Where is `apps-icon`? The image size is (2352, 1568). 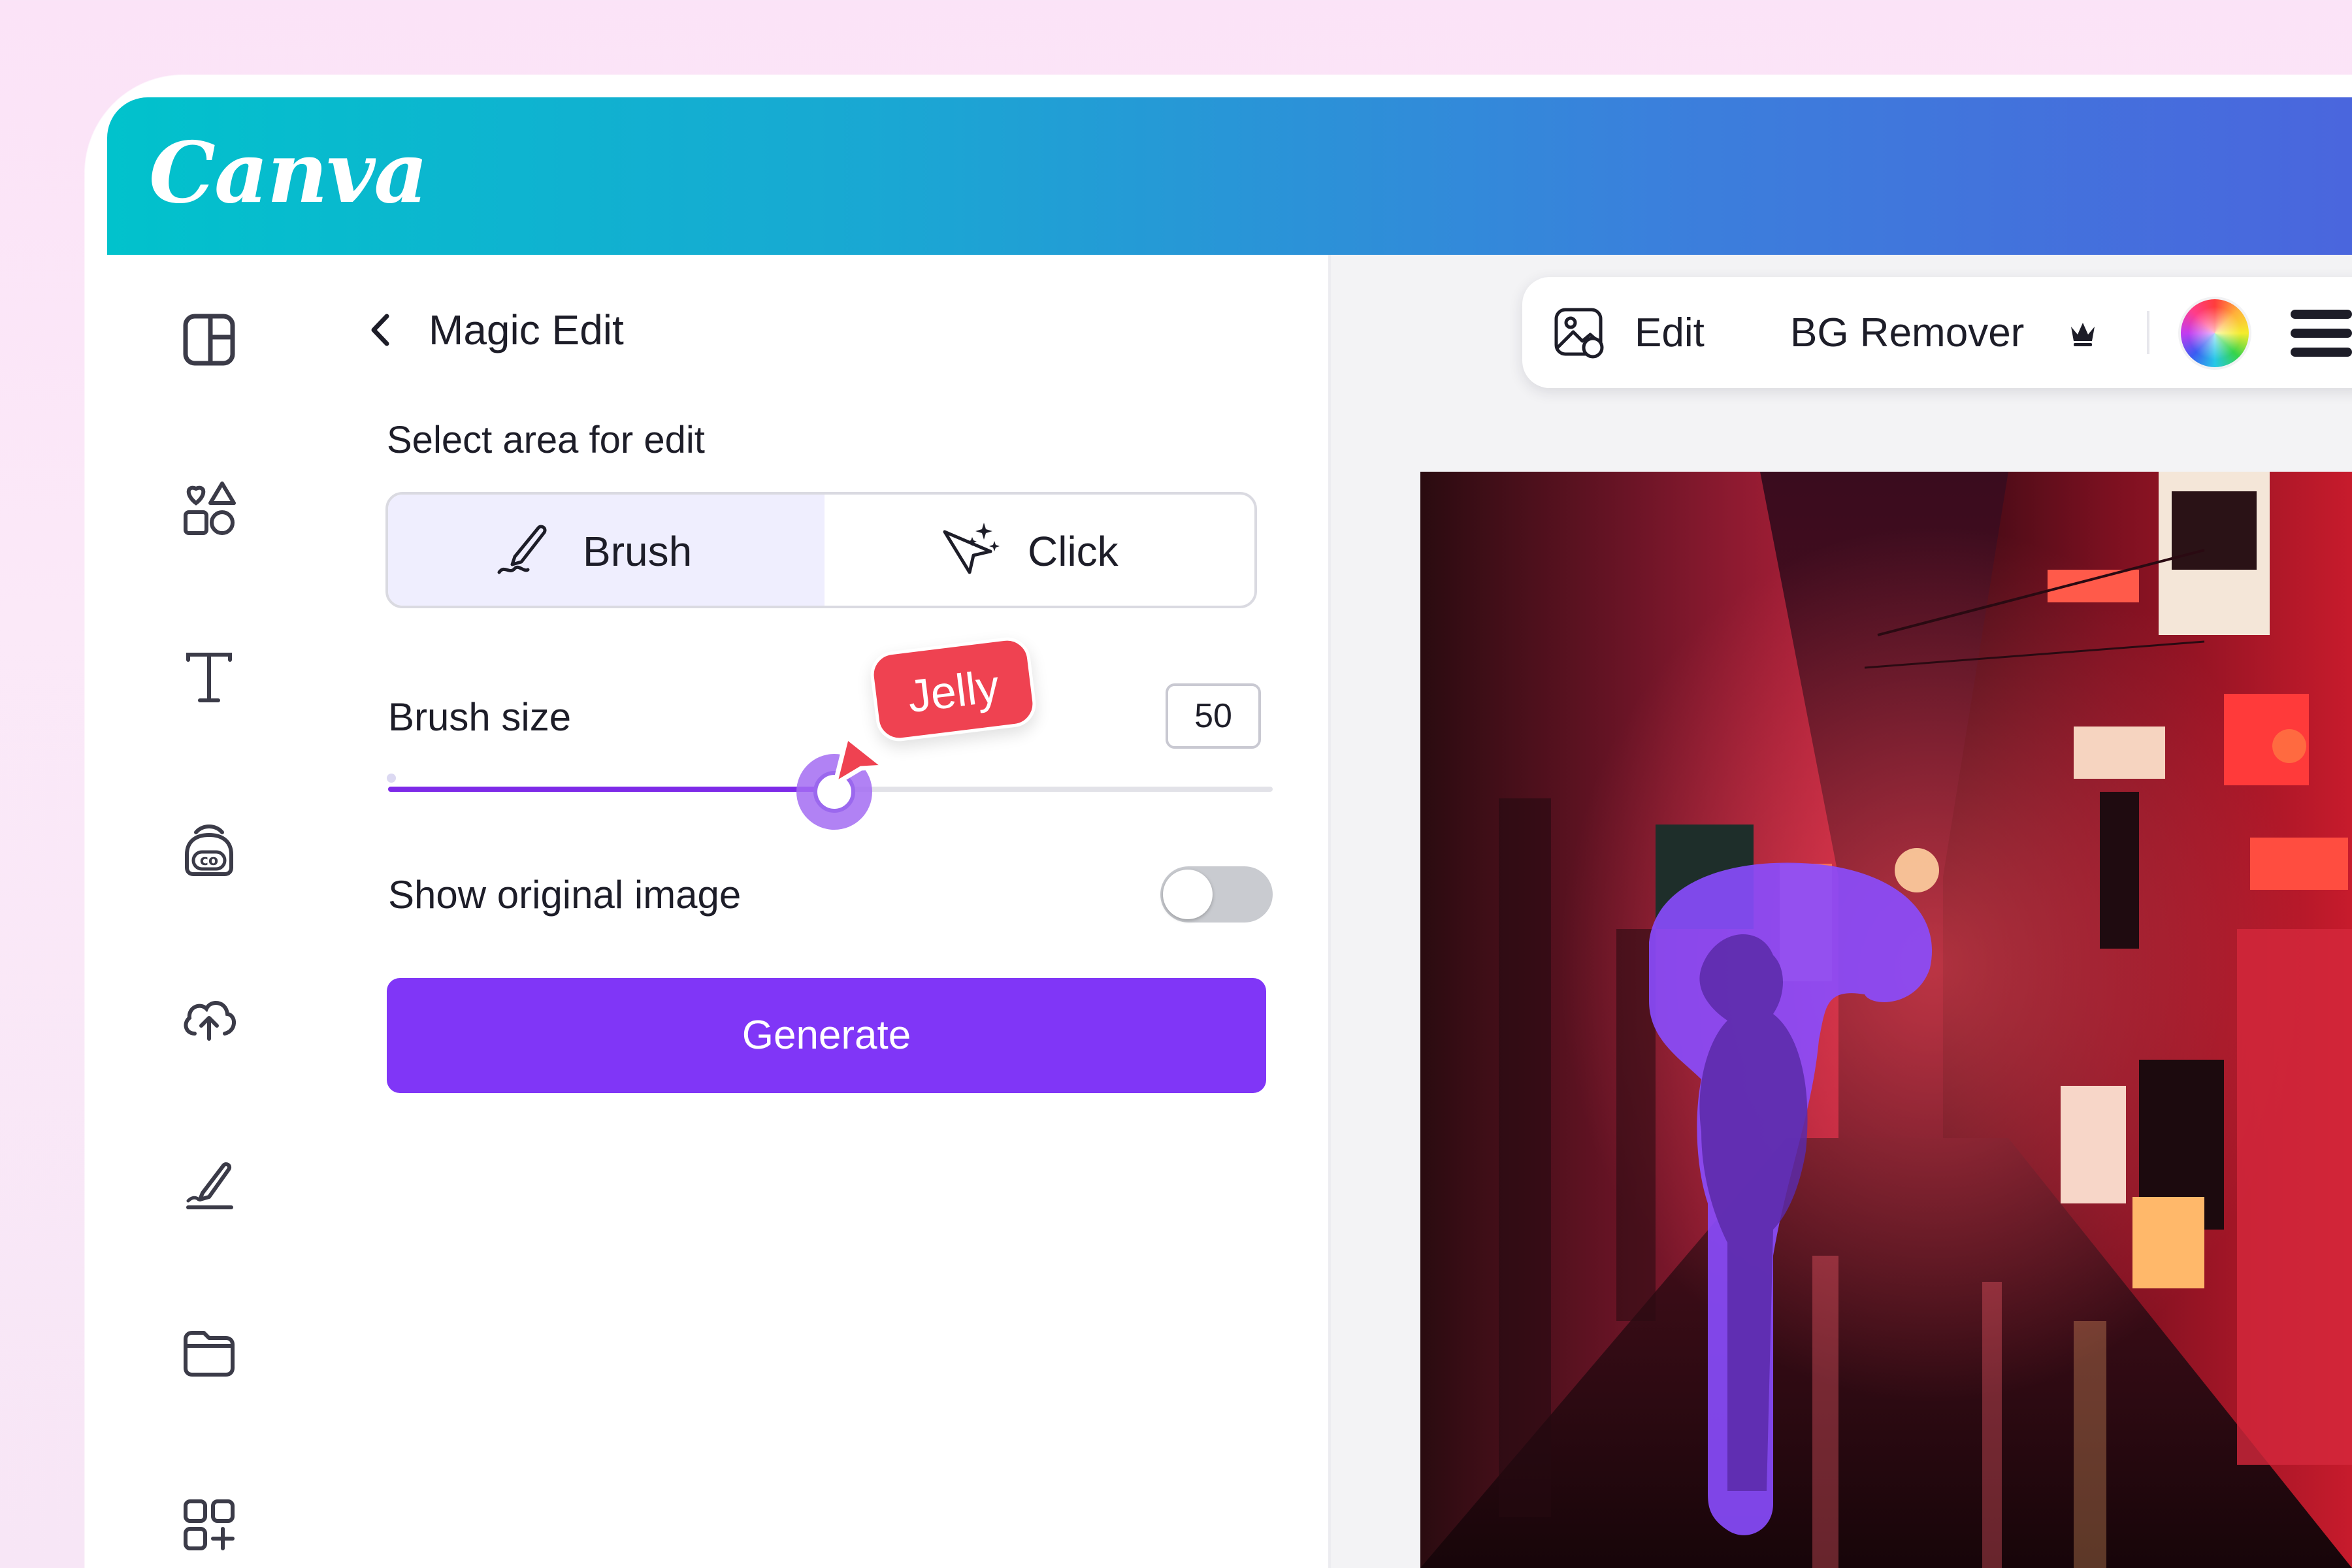
apps-icon is located at coordinates (209, 1525).